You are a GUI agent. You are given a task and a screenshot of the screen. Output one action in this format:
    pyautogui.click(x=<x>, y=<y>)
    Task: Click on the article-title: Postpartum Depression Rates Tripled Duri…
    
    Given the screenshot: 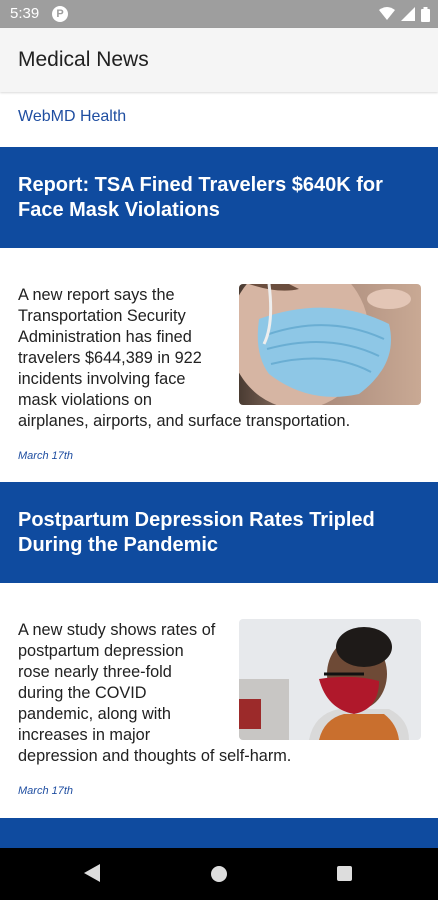 What is the action you would take?
    pyautogui.click(x=218, y=533)
    